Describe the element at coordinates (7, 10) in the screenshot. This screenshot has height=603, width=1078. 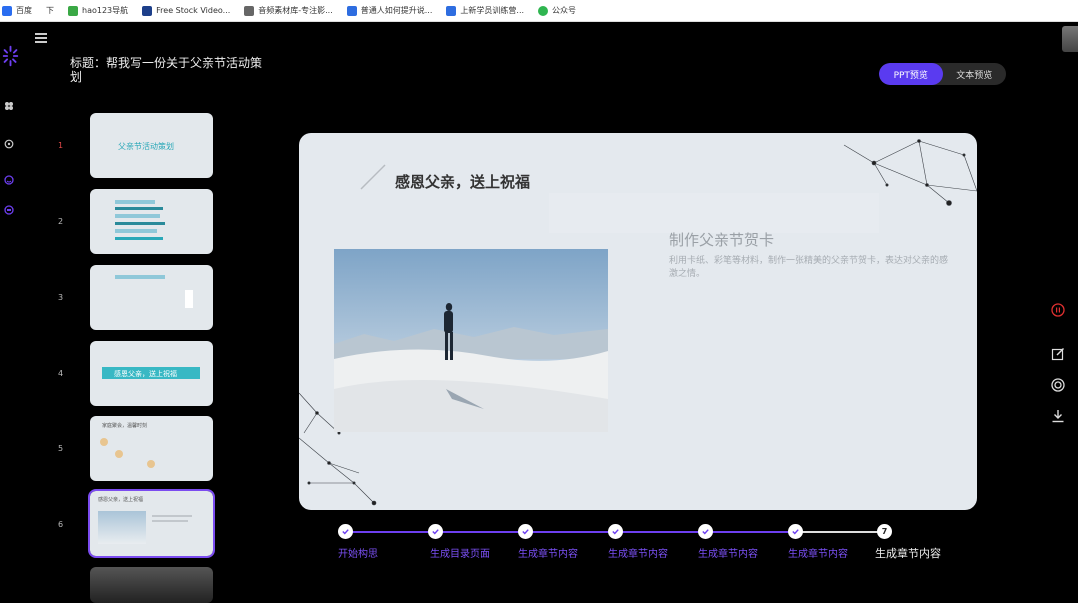
I see `baidu-icon` at that location.